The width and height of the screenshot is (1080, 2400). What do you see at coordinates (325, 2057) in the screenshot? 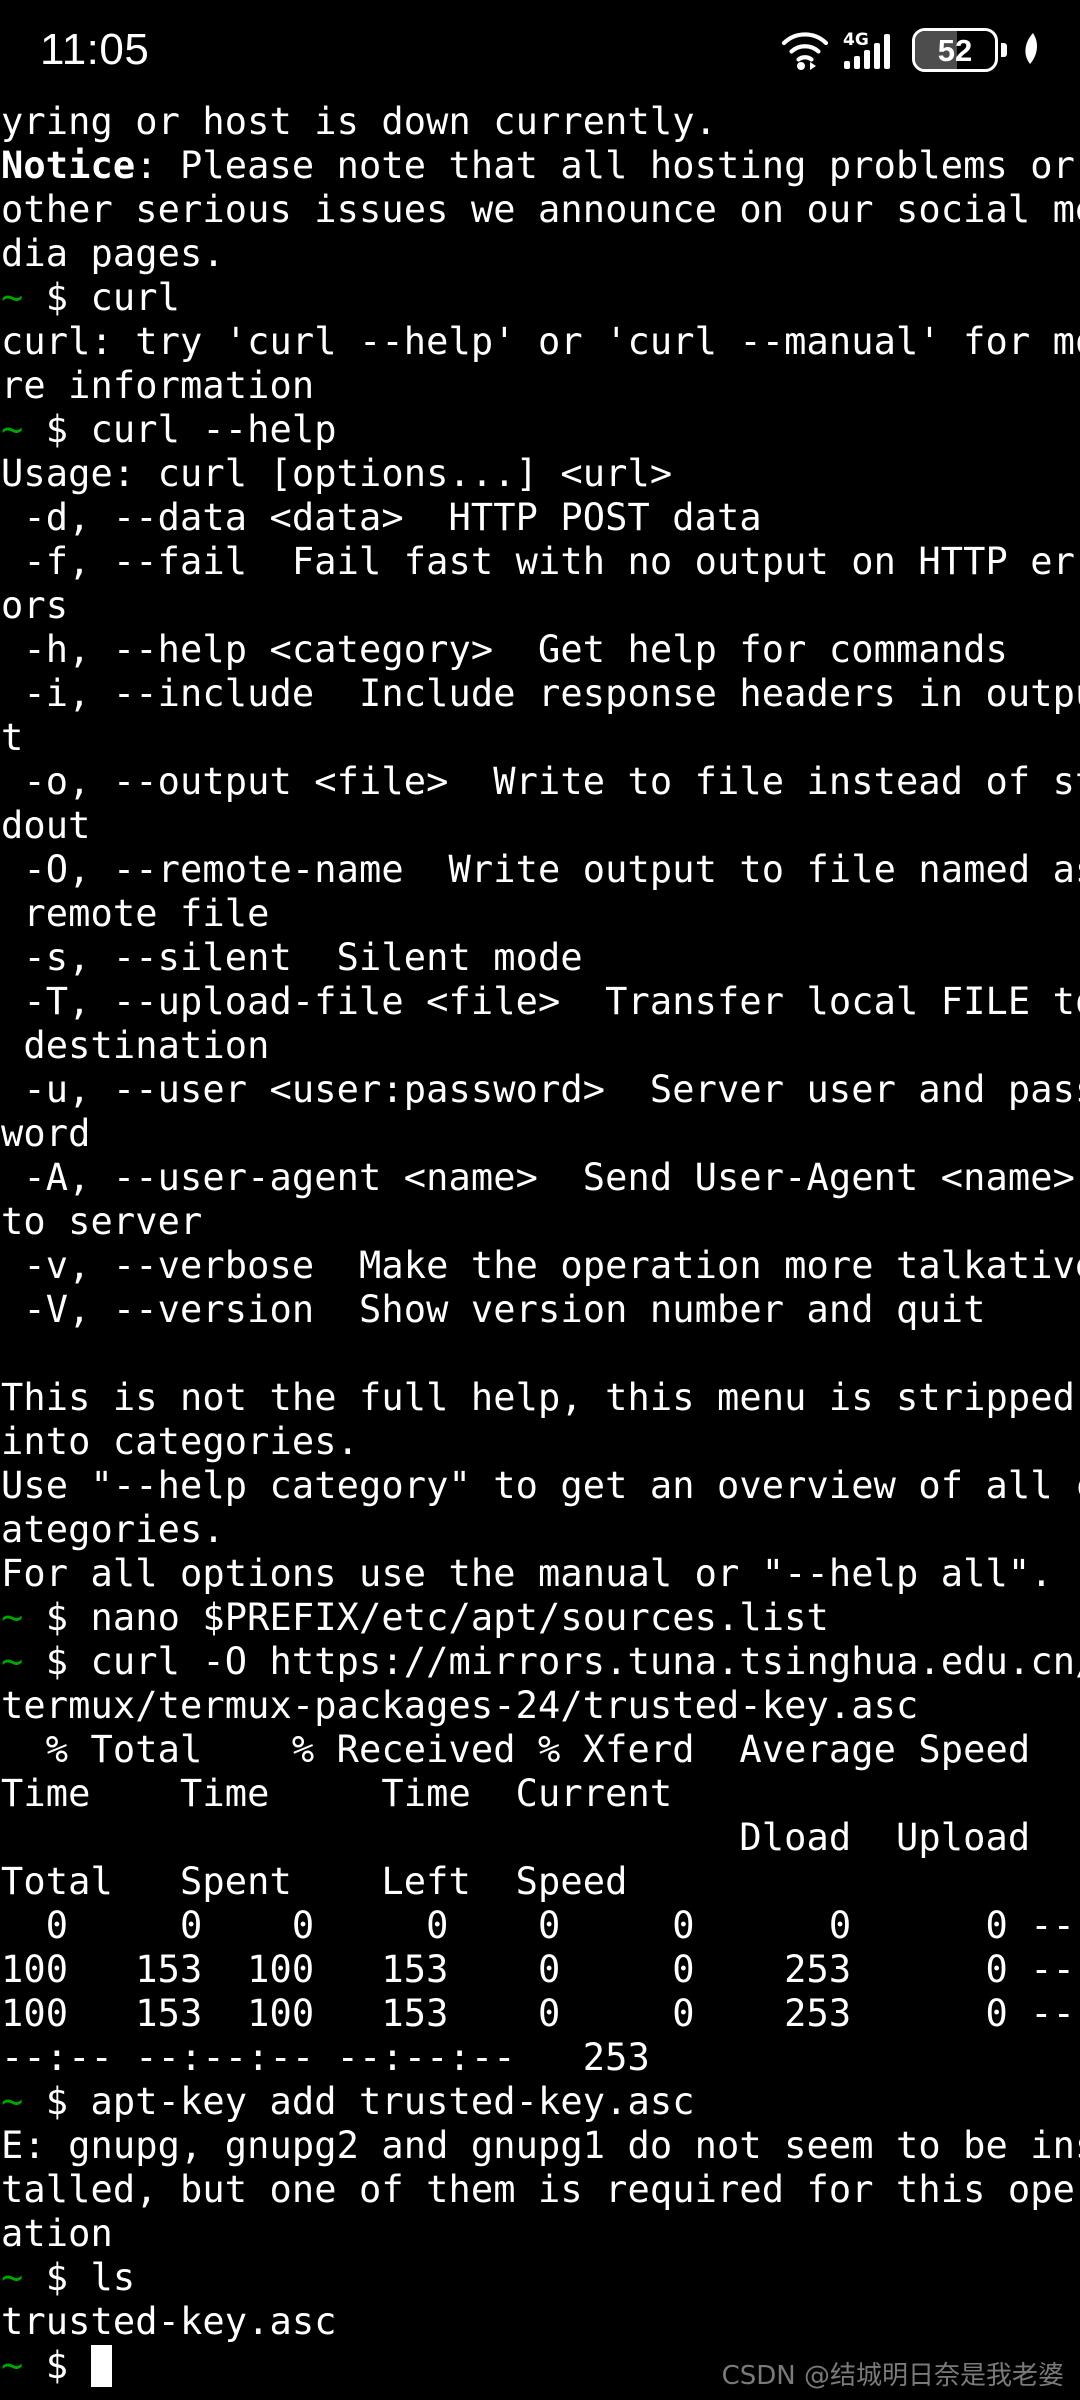
I see `terminal-line-text: --:-- --:--:-- --:--:-- 253` at bounding box center [325, 2057].